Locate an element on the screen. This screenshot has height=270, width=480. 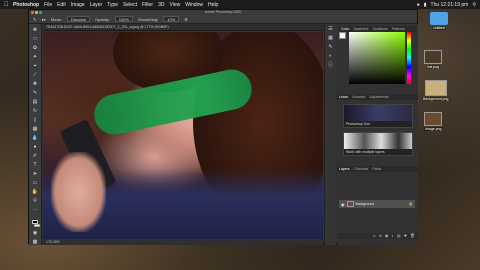
settings-gear-icon: ⚙ is located at coordinates (186, 19).